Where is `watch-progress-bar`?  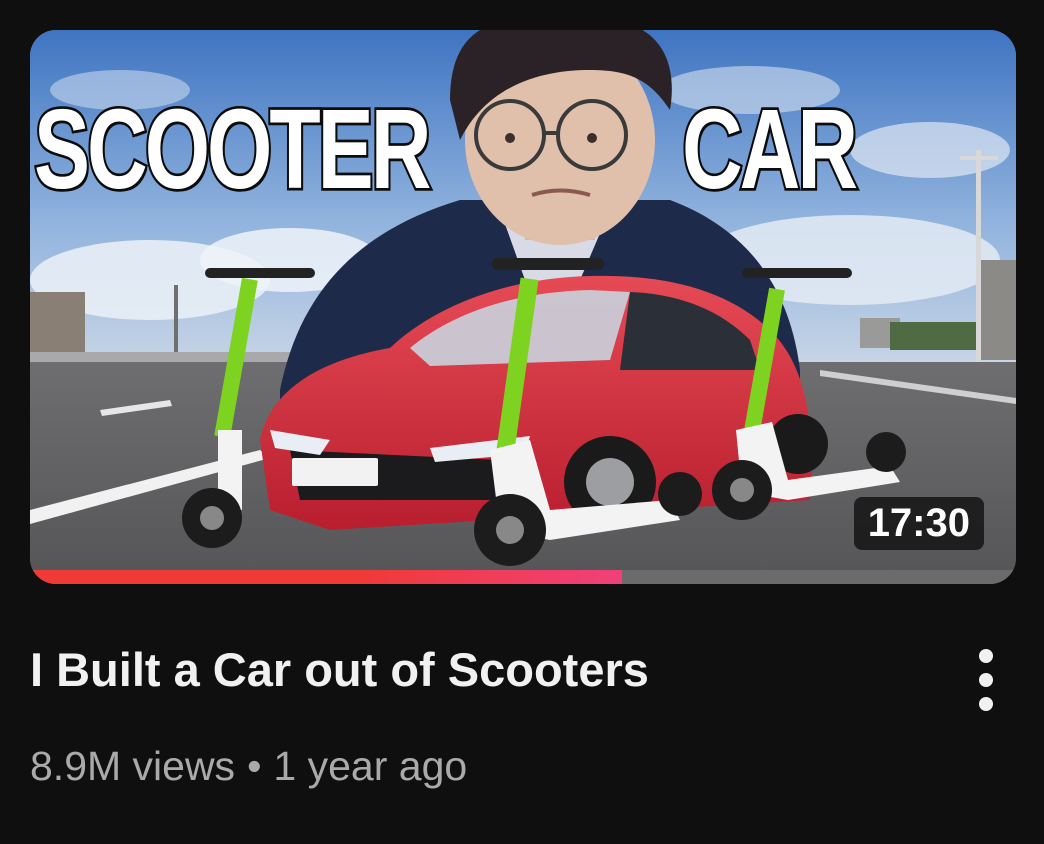 watch-progress-bar is located at coordinates (523, 577).